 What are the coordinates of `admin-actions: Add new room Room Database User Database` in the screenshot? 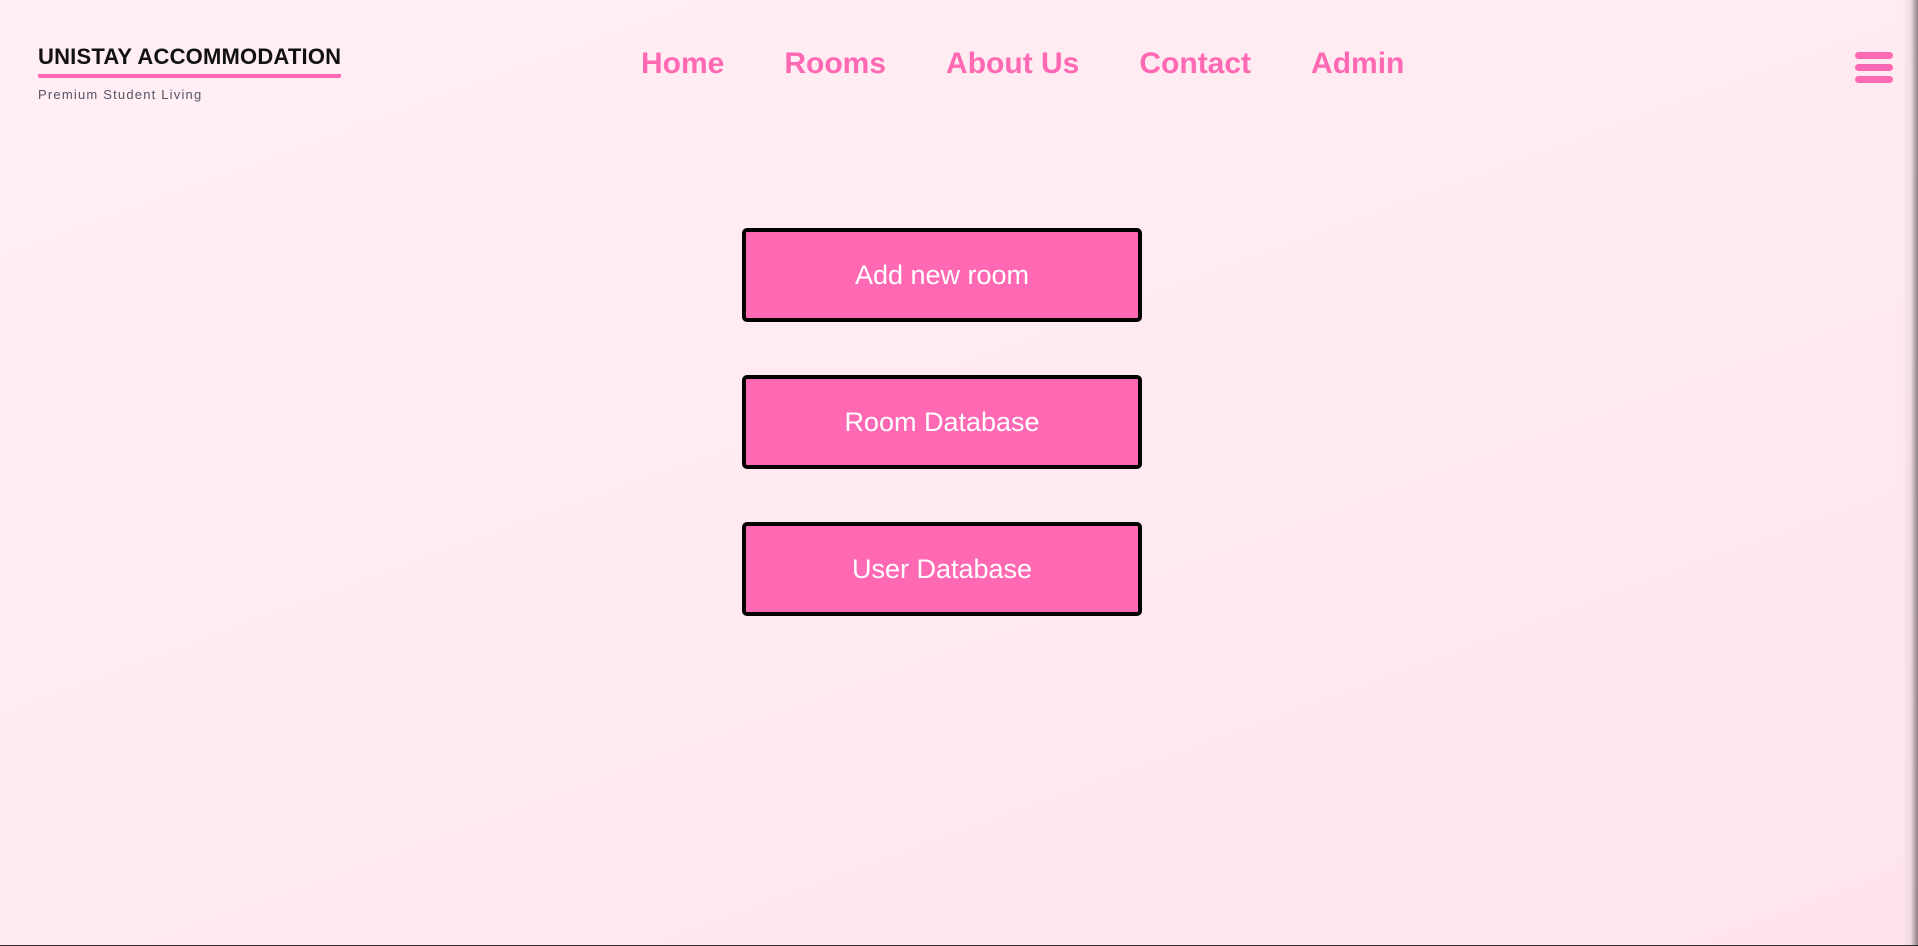 It's located at (942, 448).